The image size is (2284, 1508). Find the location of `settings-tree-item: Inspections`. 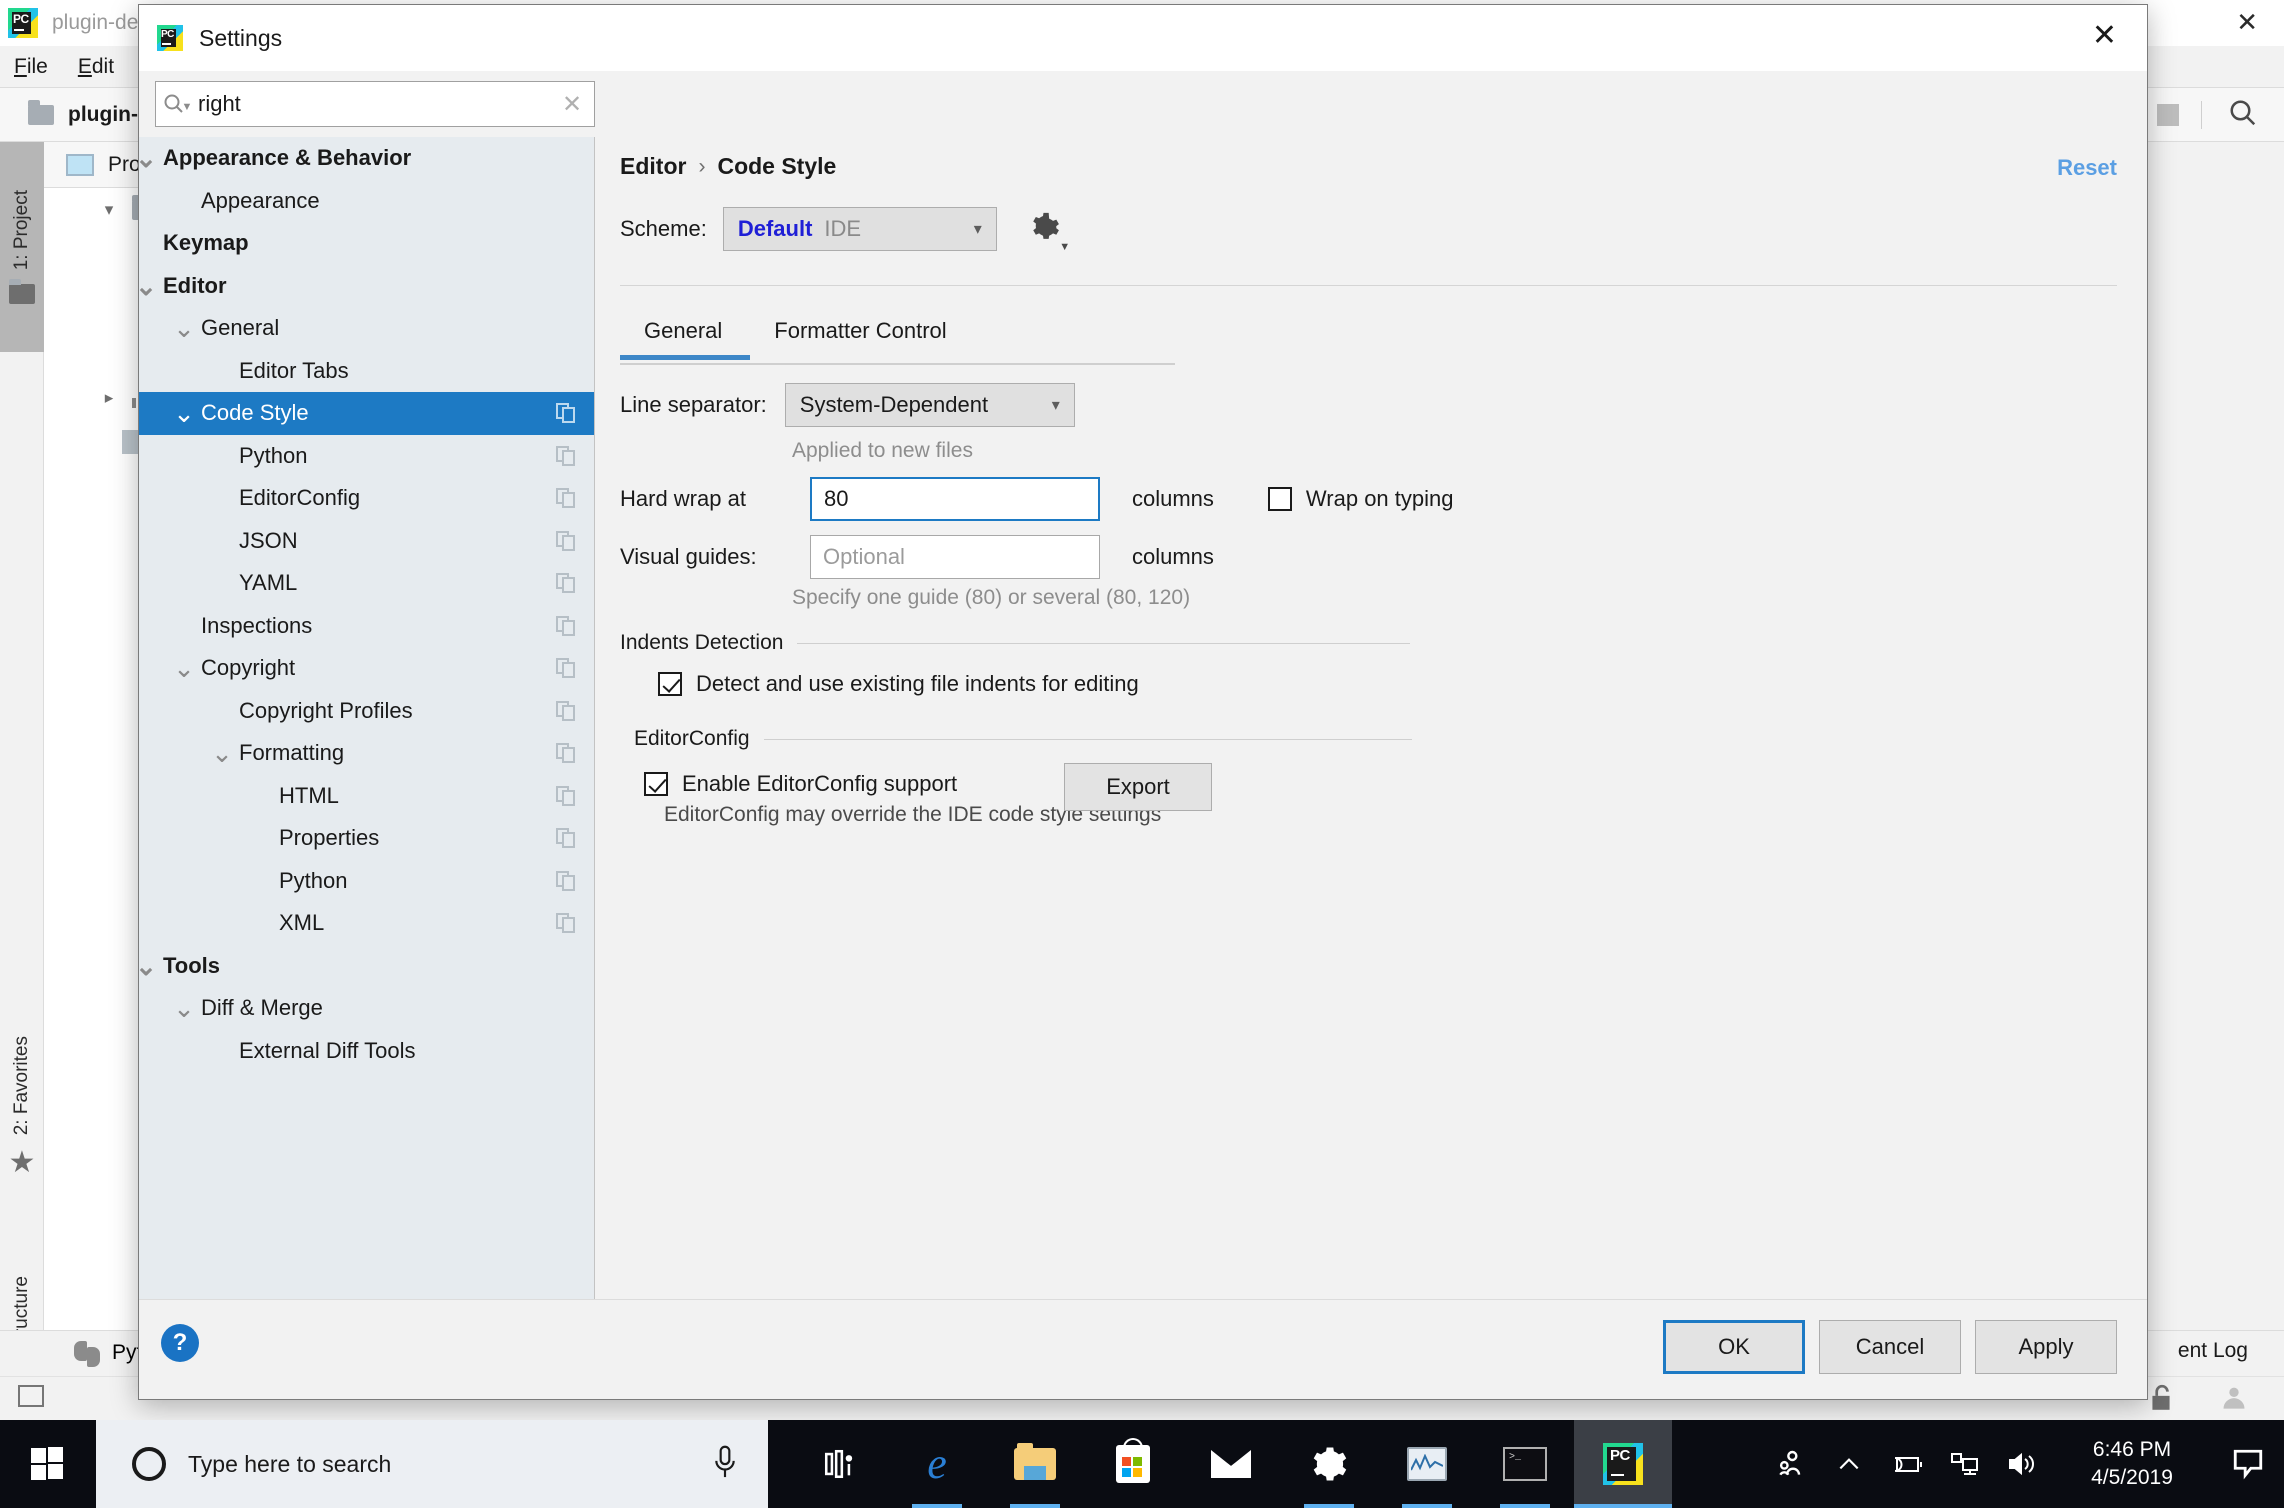

settings-tree-item: Inspections is located at coordinates (366, 626).